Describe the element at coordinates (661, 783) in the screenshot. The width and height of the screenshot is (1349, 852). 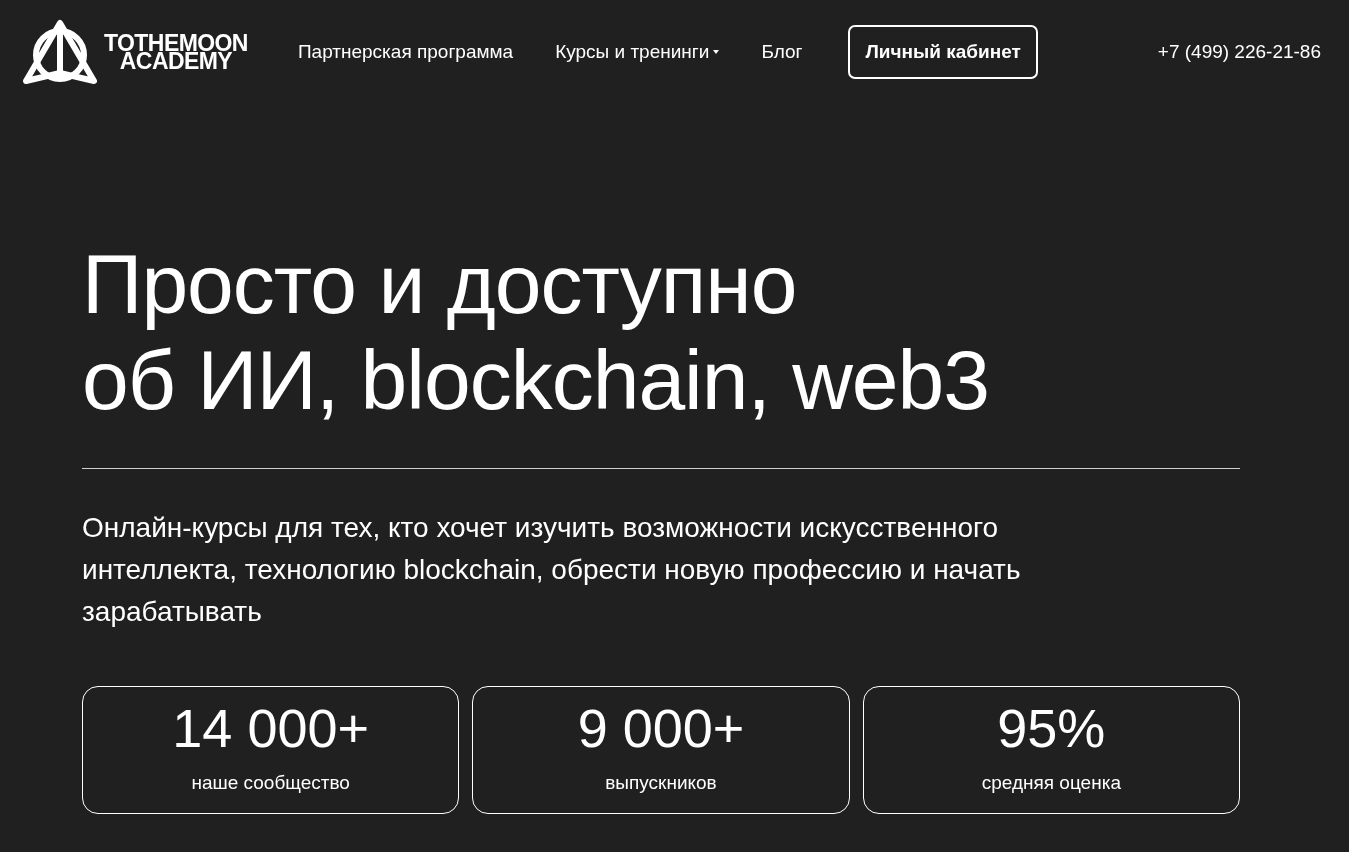
I see `stat-label: выпускников` at that location.